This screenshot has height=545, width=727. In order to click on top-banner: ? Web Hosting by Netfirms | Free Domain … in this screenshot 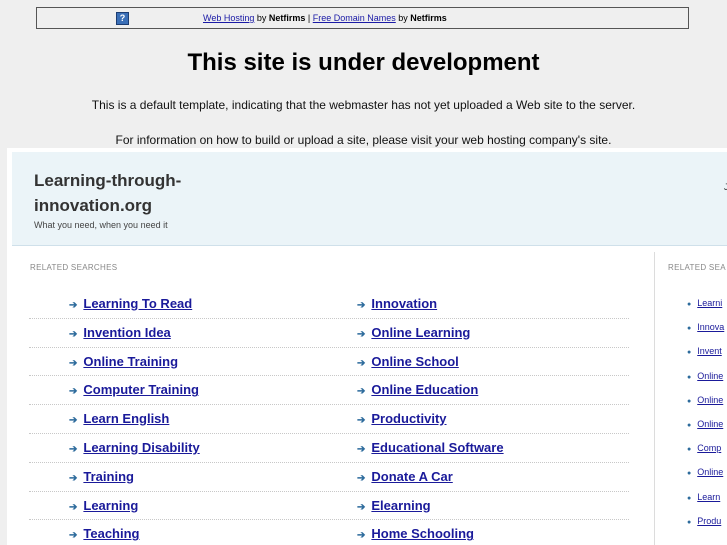, I will do `click(362, 18)`.